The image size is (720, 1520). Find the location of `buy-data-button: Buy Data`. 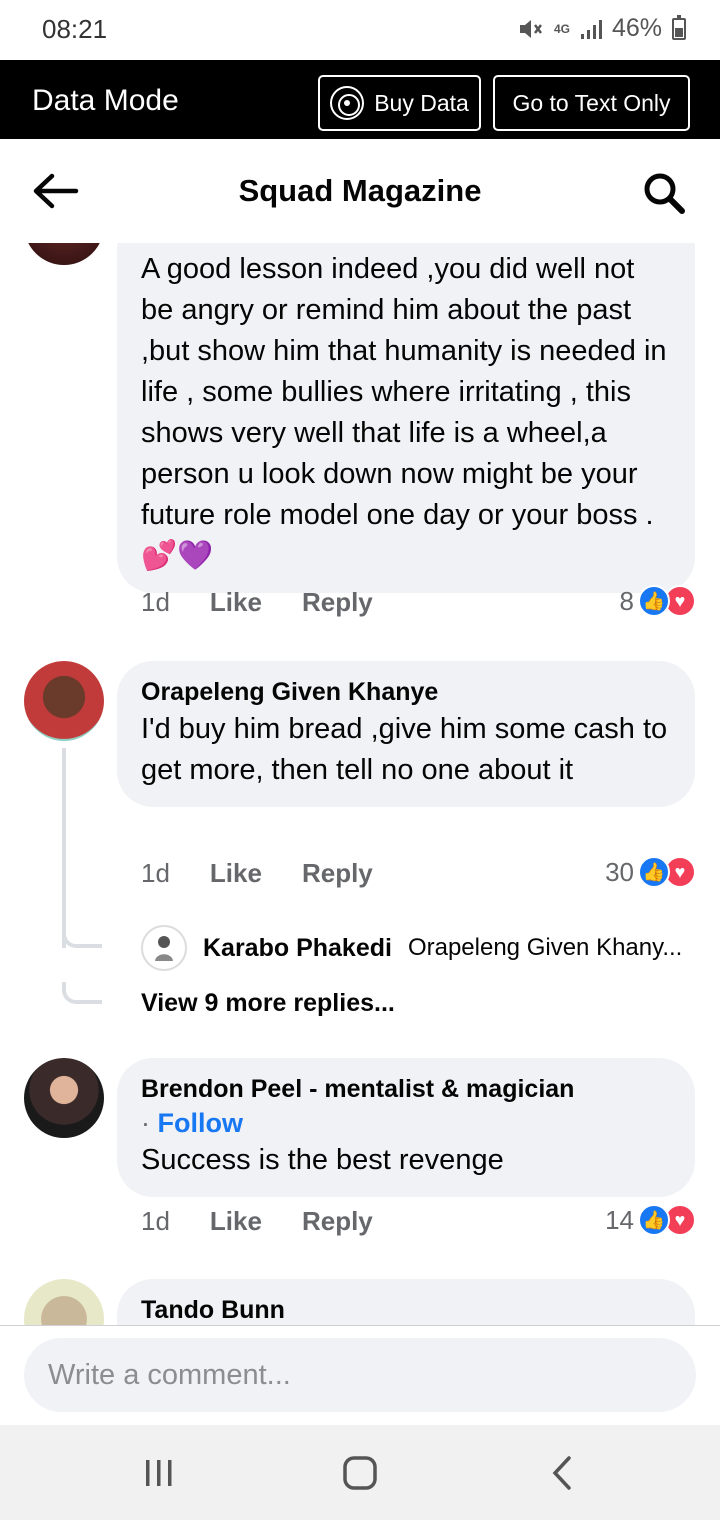

buy-data-button: Buy Data is located at coordinates (399, 103).